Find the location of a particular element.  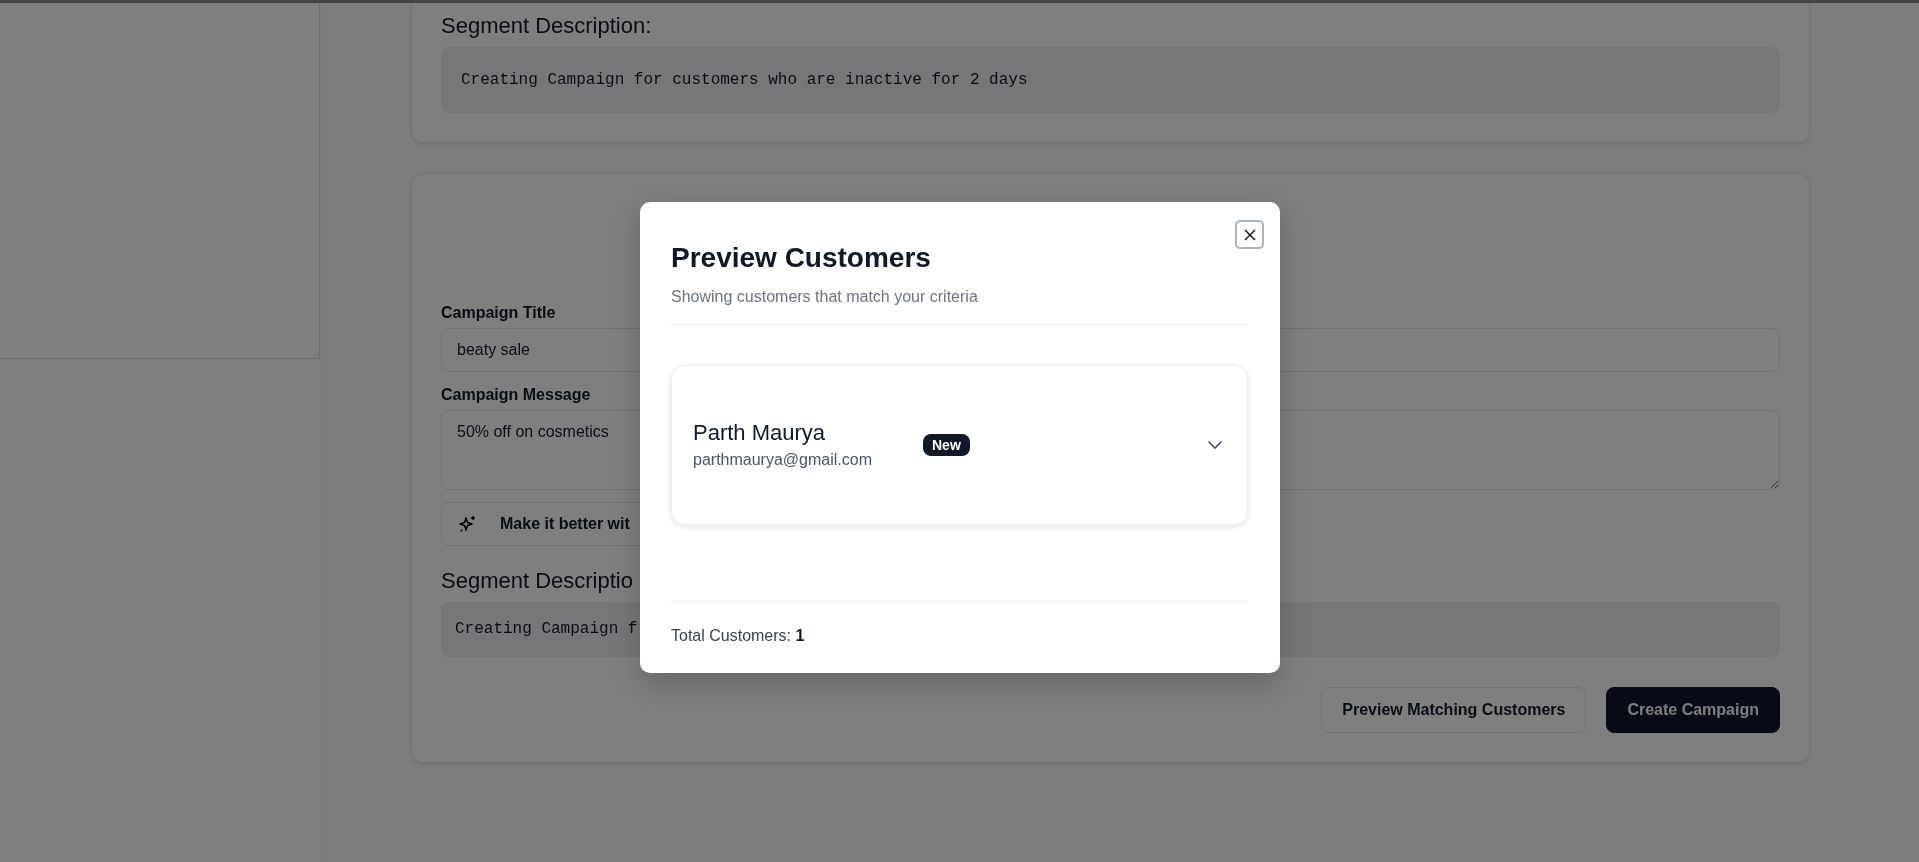

field-label: Campaign Title is located at coordinates (499, 313).